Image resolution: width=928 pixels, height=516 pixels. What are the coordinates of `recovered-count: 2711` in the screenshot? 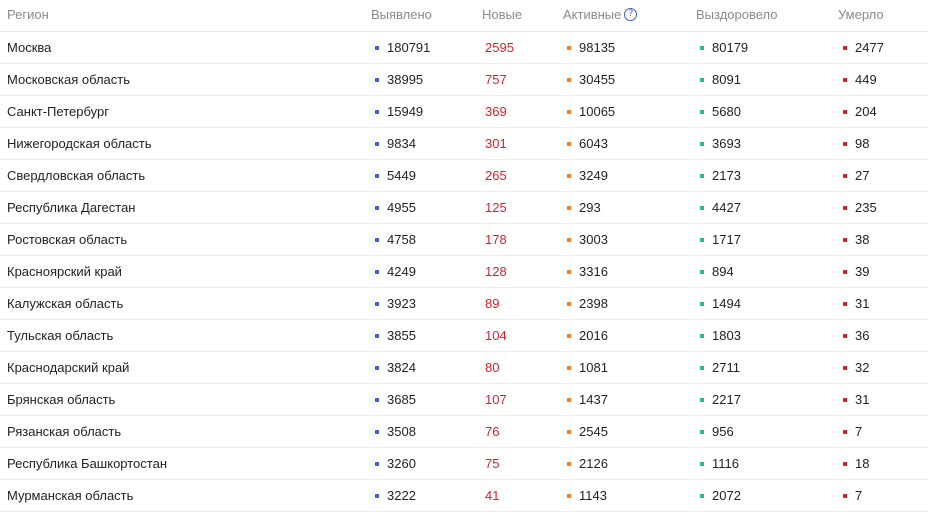 It's located at (720, 367).